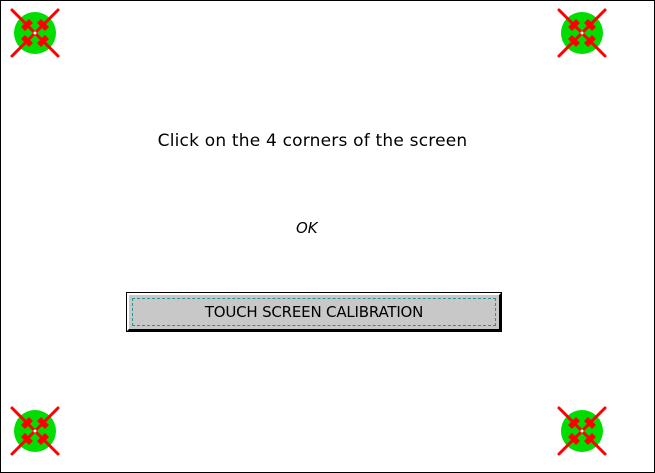 The image size is (655, 473). I want to click on calibration-target-top-right-icon, so click(582, 33).